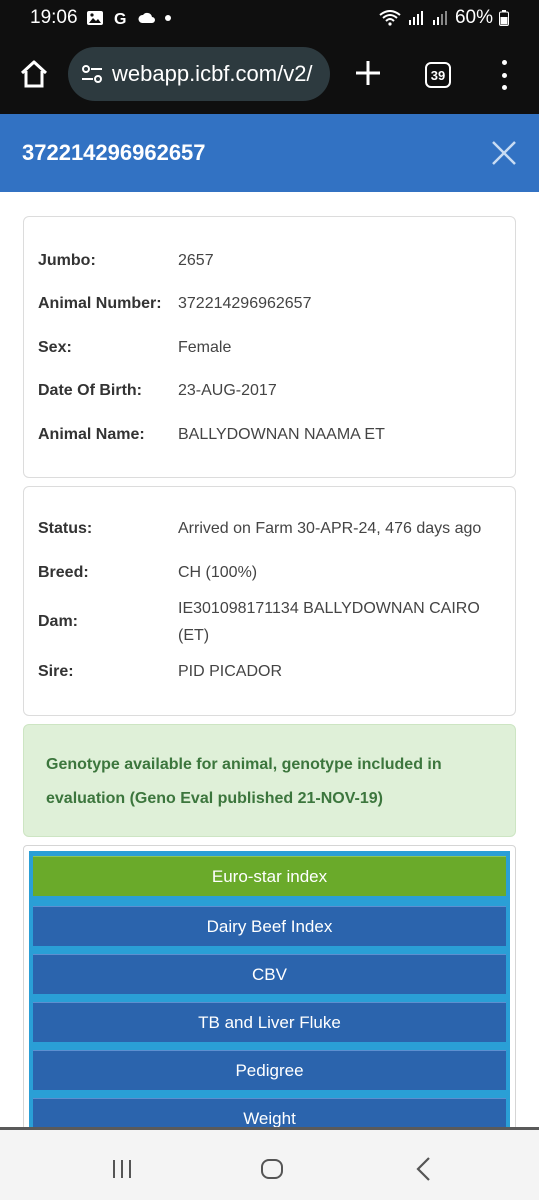  What do you see at coordinates (218, 572) in the screenshot?
I see `field-value: CH (100%)` at bounding box center [218, 572].